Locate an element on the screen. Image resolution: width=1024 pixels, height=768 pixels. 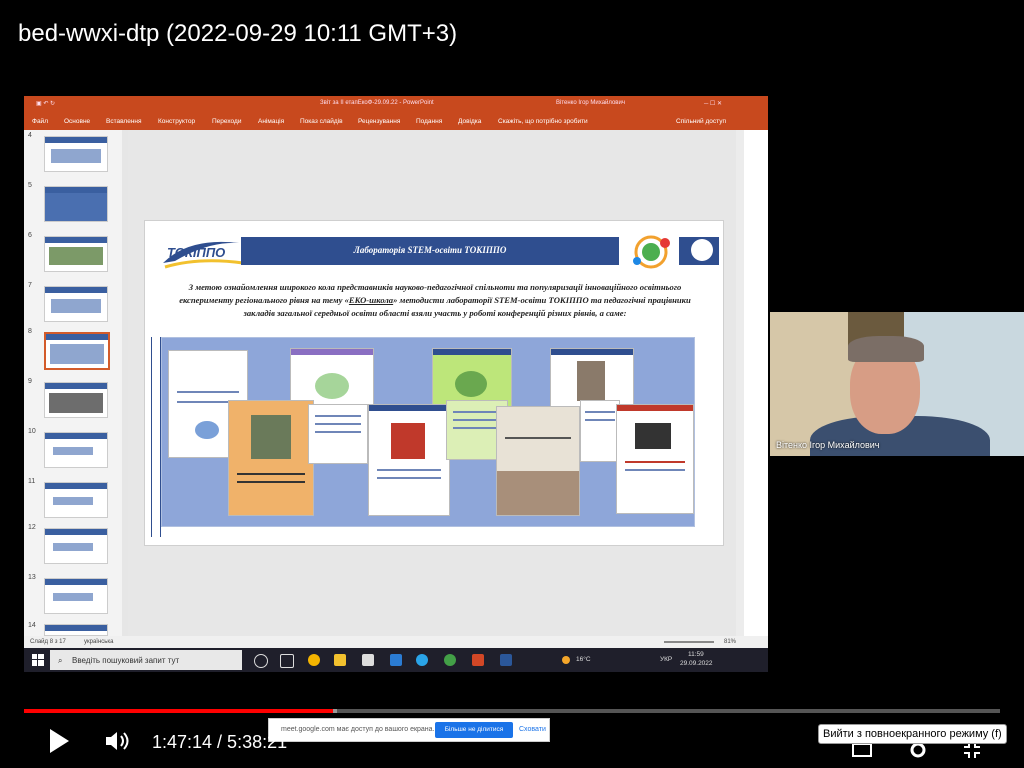
taskbar-search: ⌕ Введіть пошуковий запит тут is located at coordinates (146, 660).